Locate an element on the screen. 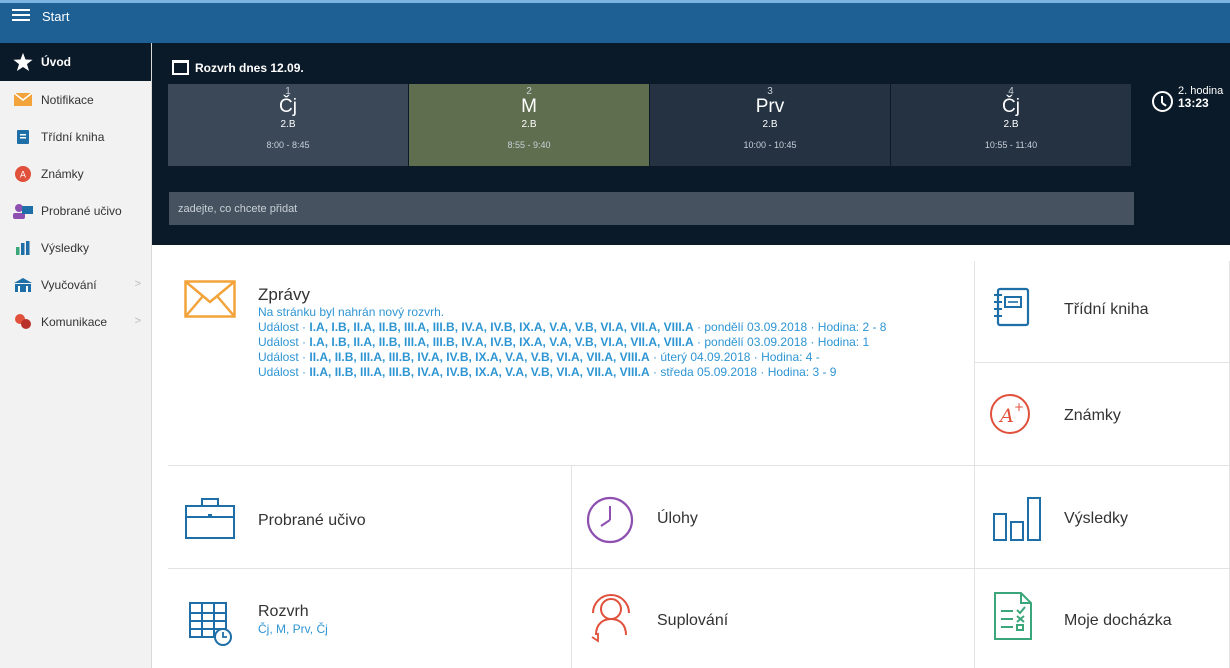  book-icon is located at coordinates (23, 137).